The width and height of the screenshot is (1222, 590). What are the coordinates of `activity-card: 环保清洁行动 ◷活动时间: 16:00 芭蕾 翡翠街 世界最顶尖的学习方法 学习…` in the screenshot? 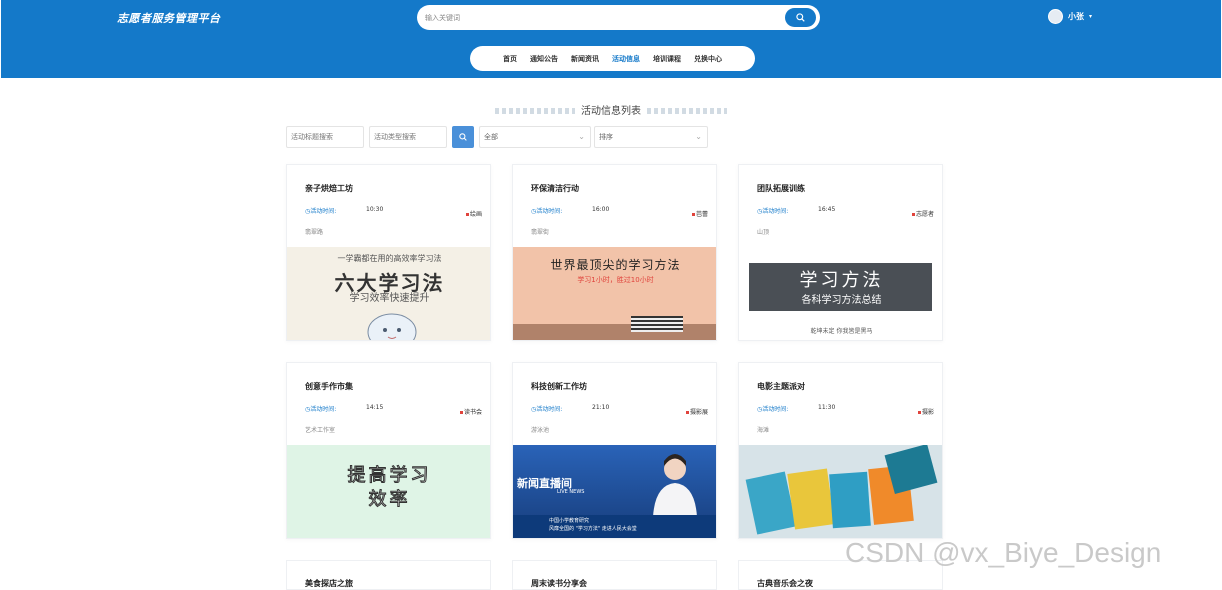 It's located at (614, 252).